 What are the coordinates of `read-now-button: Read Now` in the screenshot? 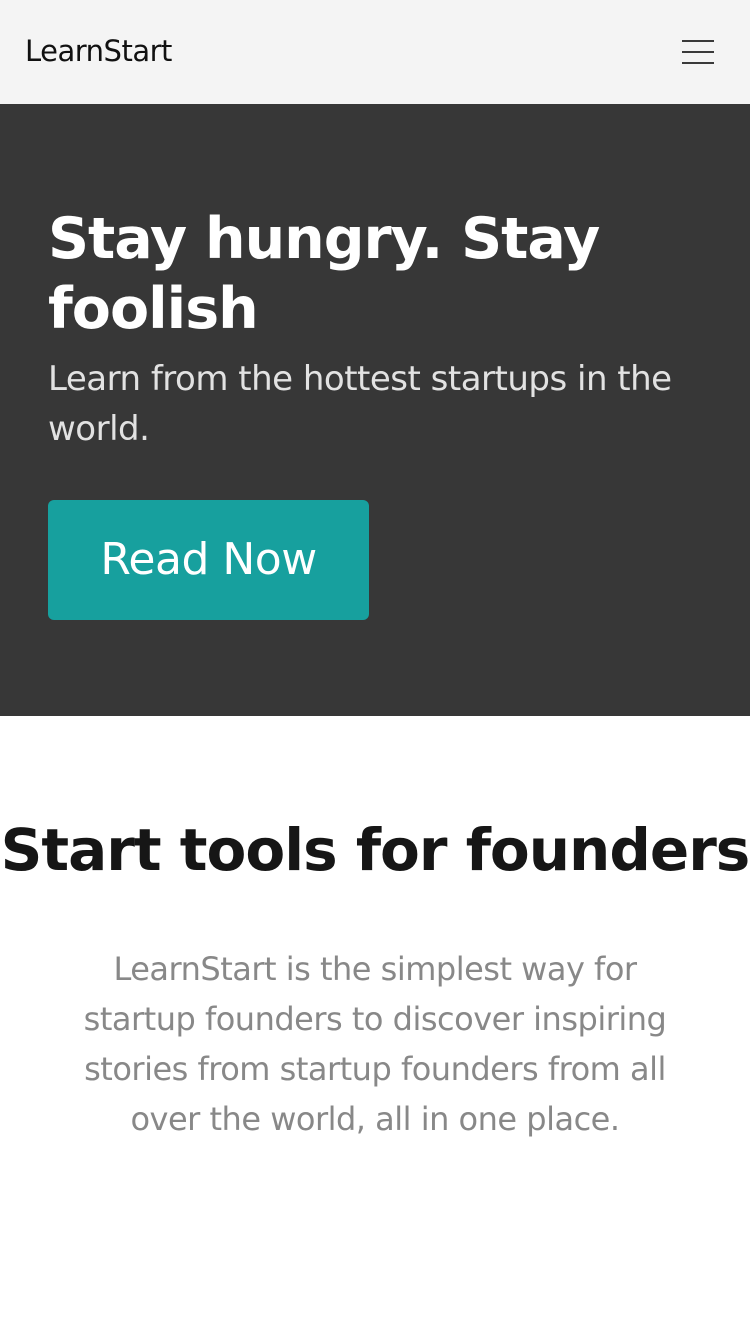 It's located at (208, 560).